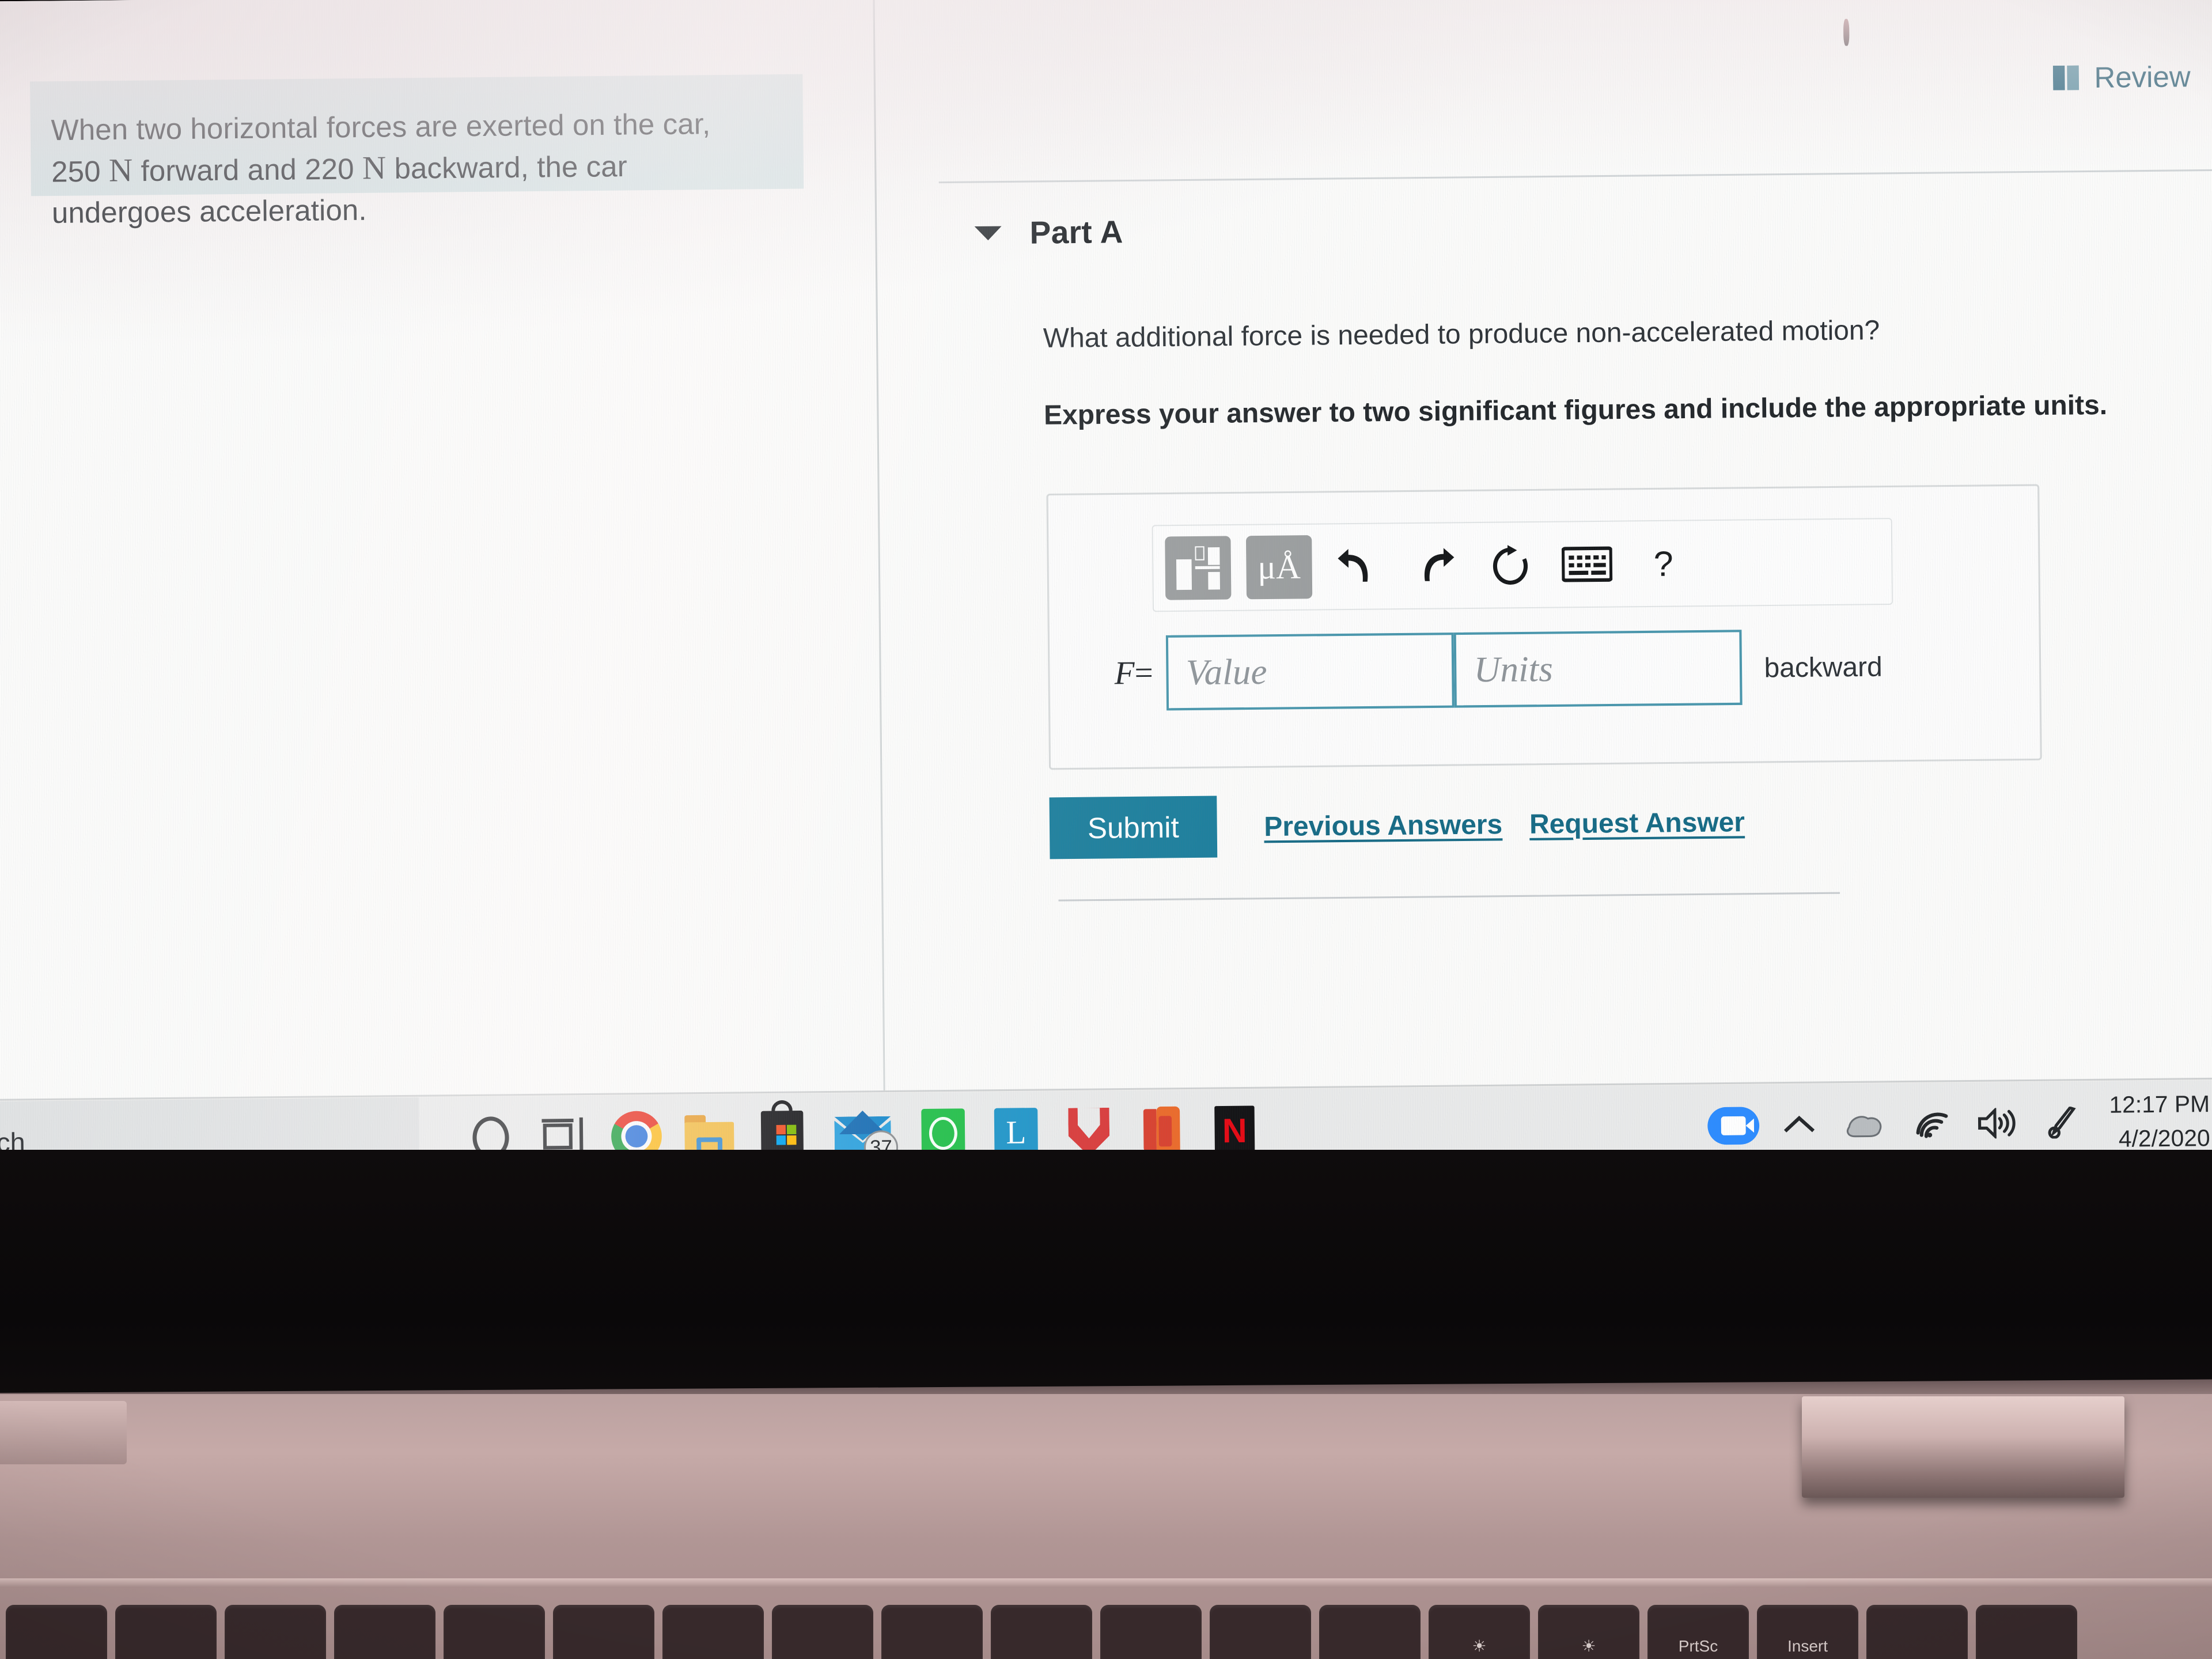 Image resolution: width=2212 pixels, height=1659 pixels. Describe the element at coordinates (1106, 1583) in the screenshot. I see `deck-ridge` at that location.